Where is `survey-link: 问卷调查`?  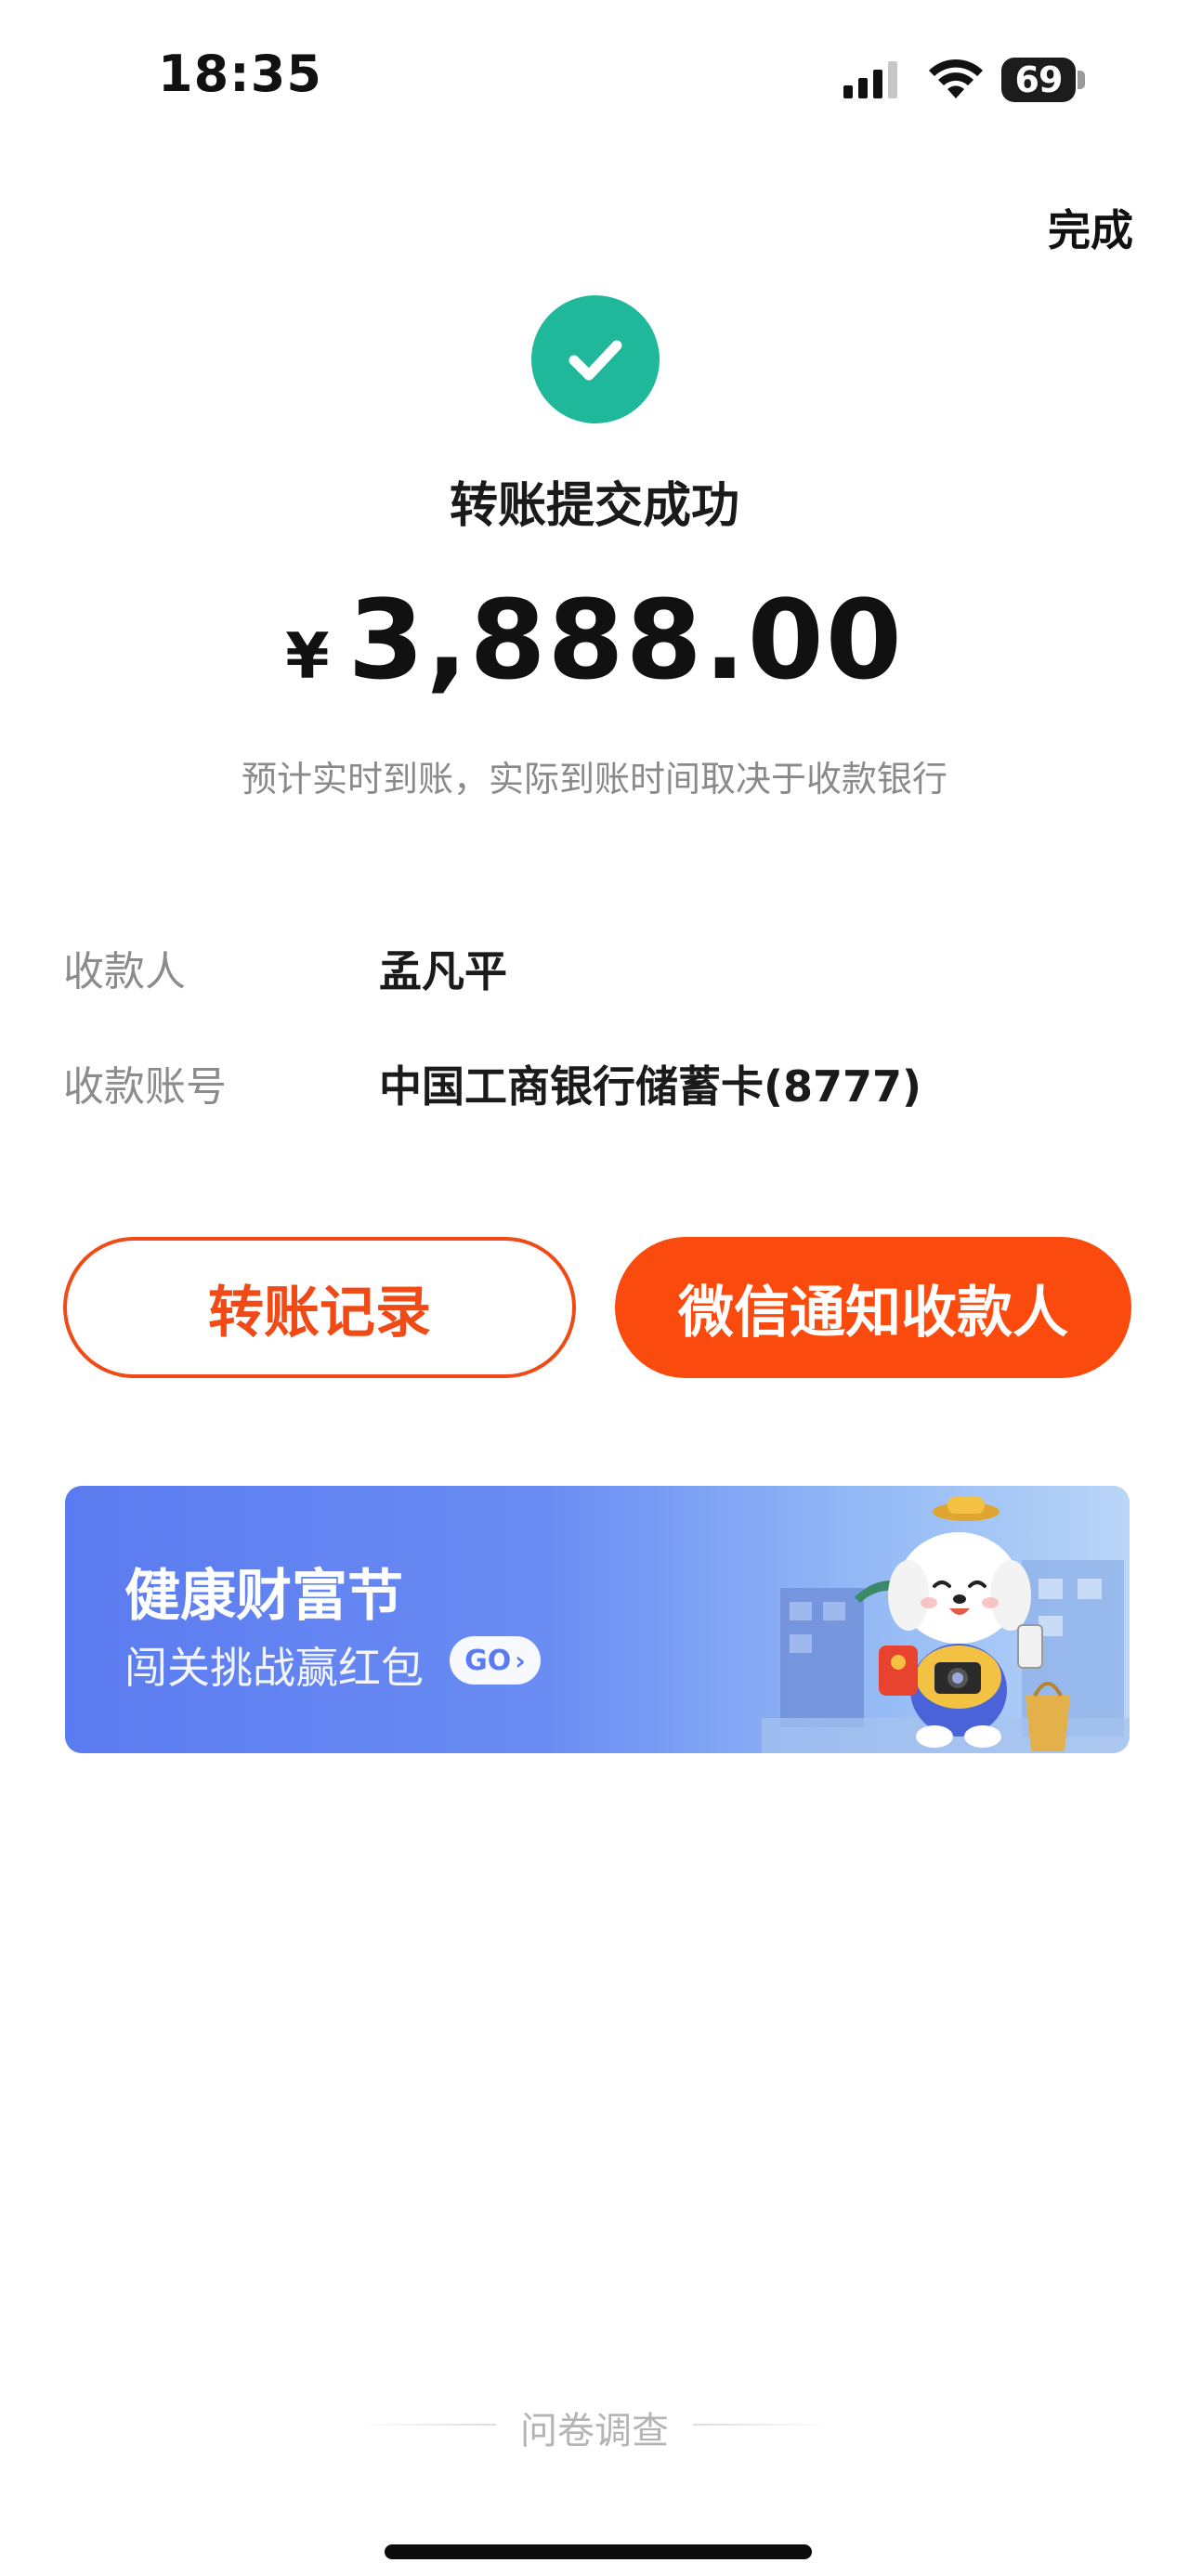
survey-link: 问卷调查 is located at coordinates (594, 2427).